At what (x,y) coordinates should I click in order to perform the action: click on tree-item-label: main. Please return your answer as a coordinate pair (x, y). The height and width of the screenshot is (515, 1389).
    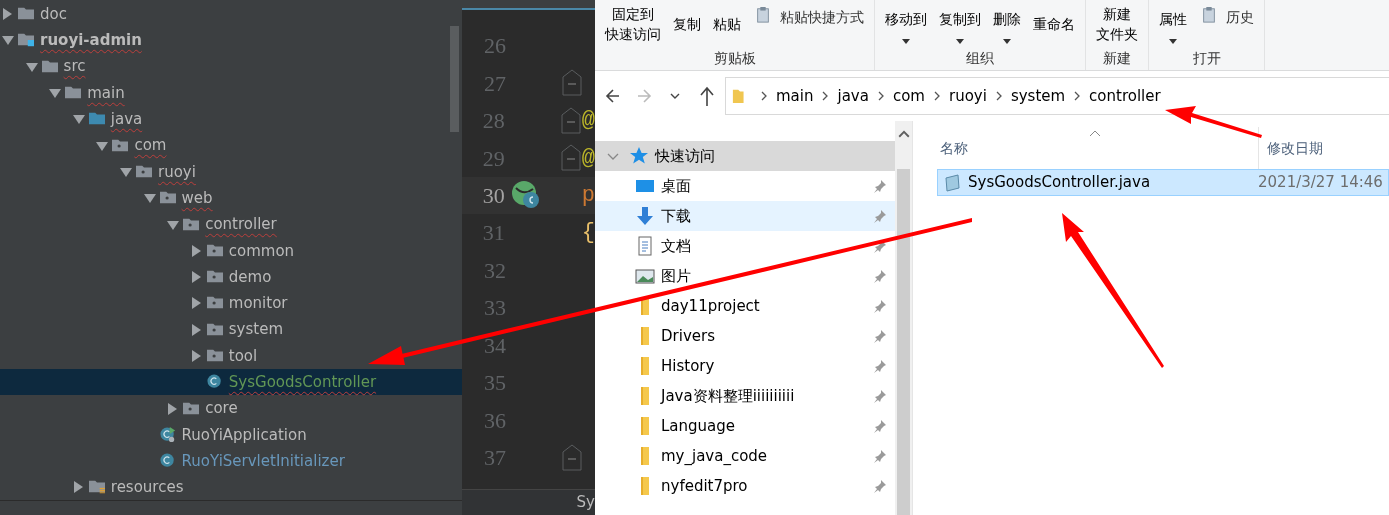
    Looking at the image, I should click on (106, 93).